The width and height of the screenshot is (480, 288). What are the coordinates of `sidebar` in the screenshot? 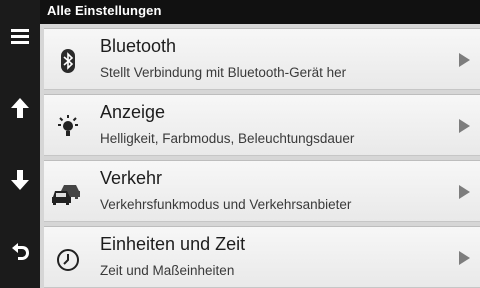 It's located at (20, 144).